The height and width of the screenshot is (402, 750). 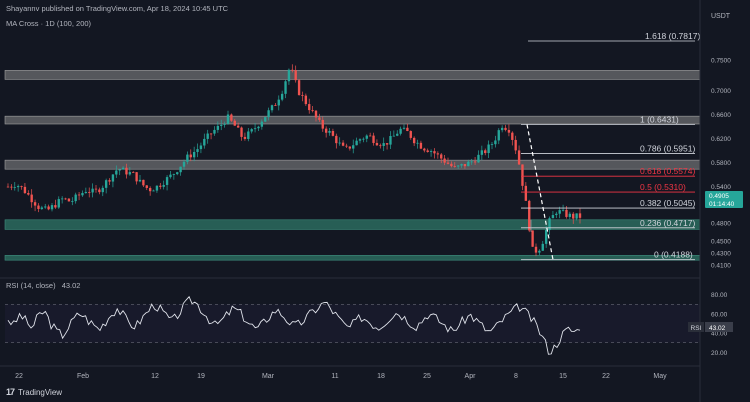 What do you see at coordinates (719, 353) in the screenshot?
I see `rsi-tick-label: 20.00` at bounding box center [719, 353].